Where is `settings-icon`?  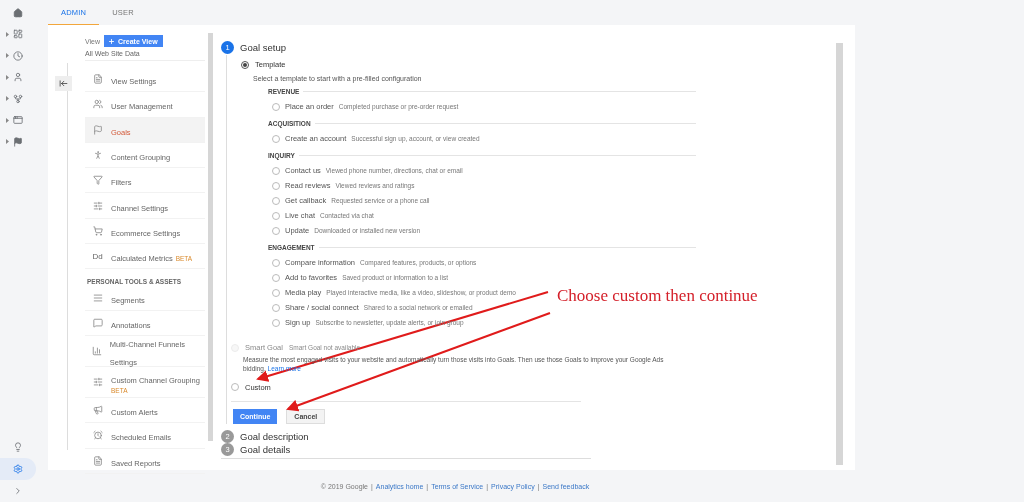
settings-icon is located at coordinates (18, 469).